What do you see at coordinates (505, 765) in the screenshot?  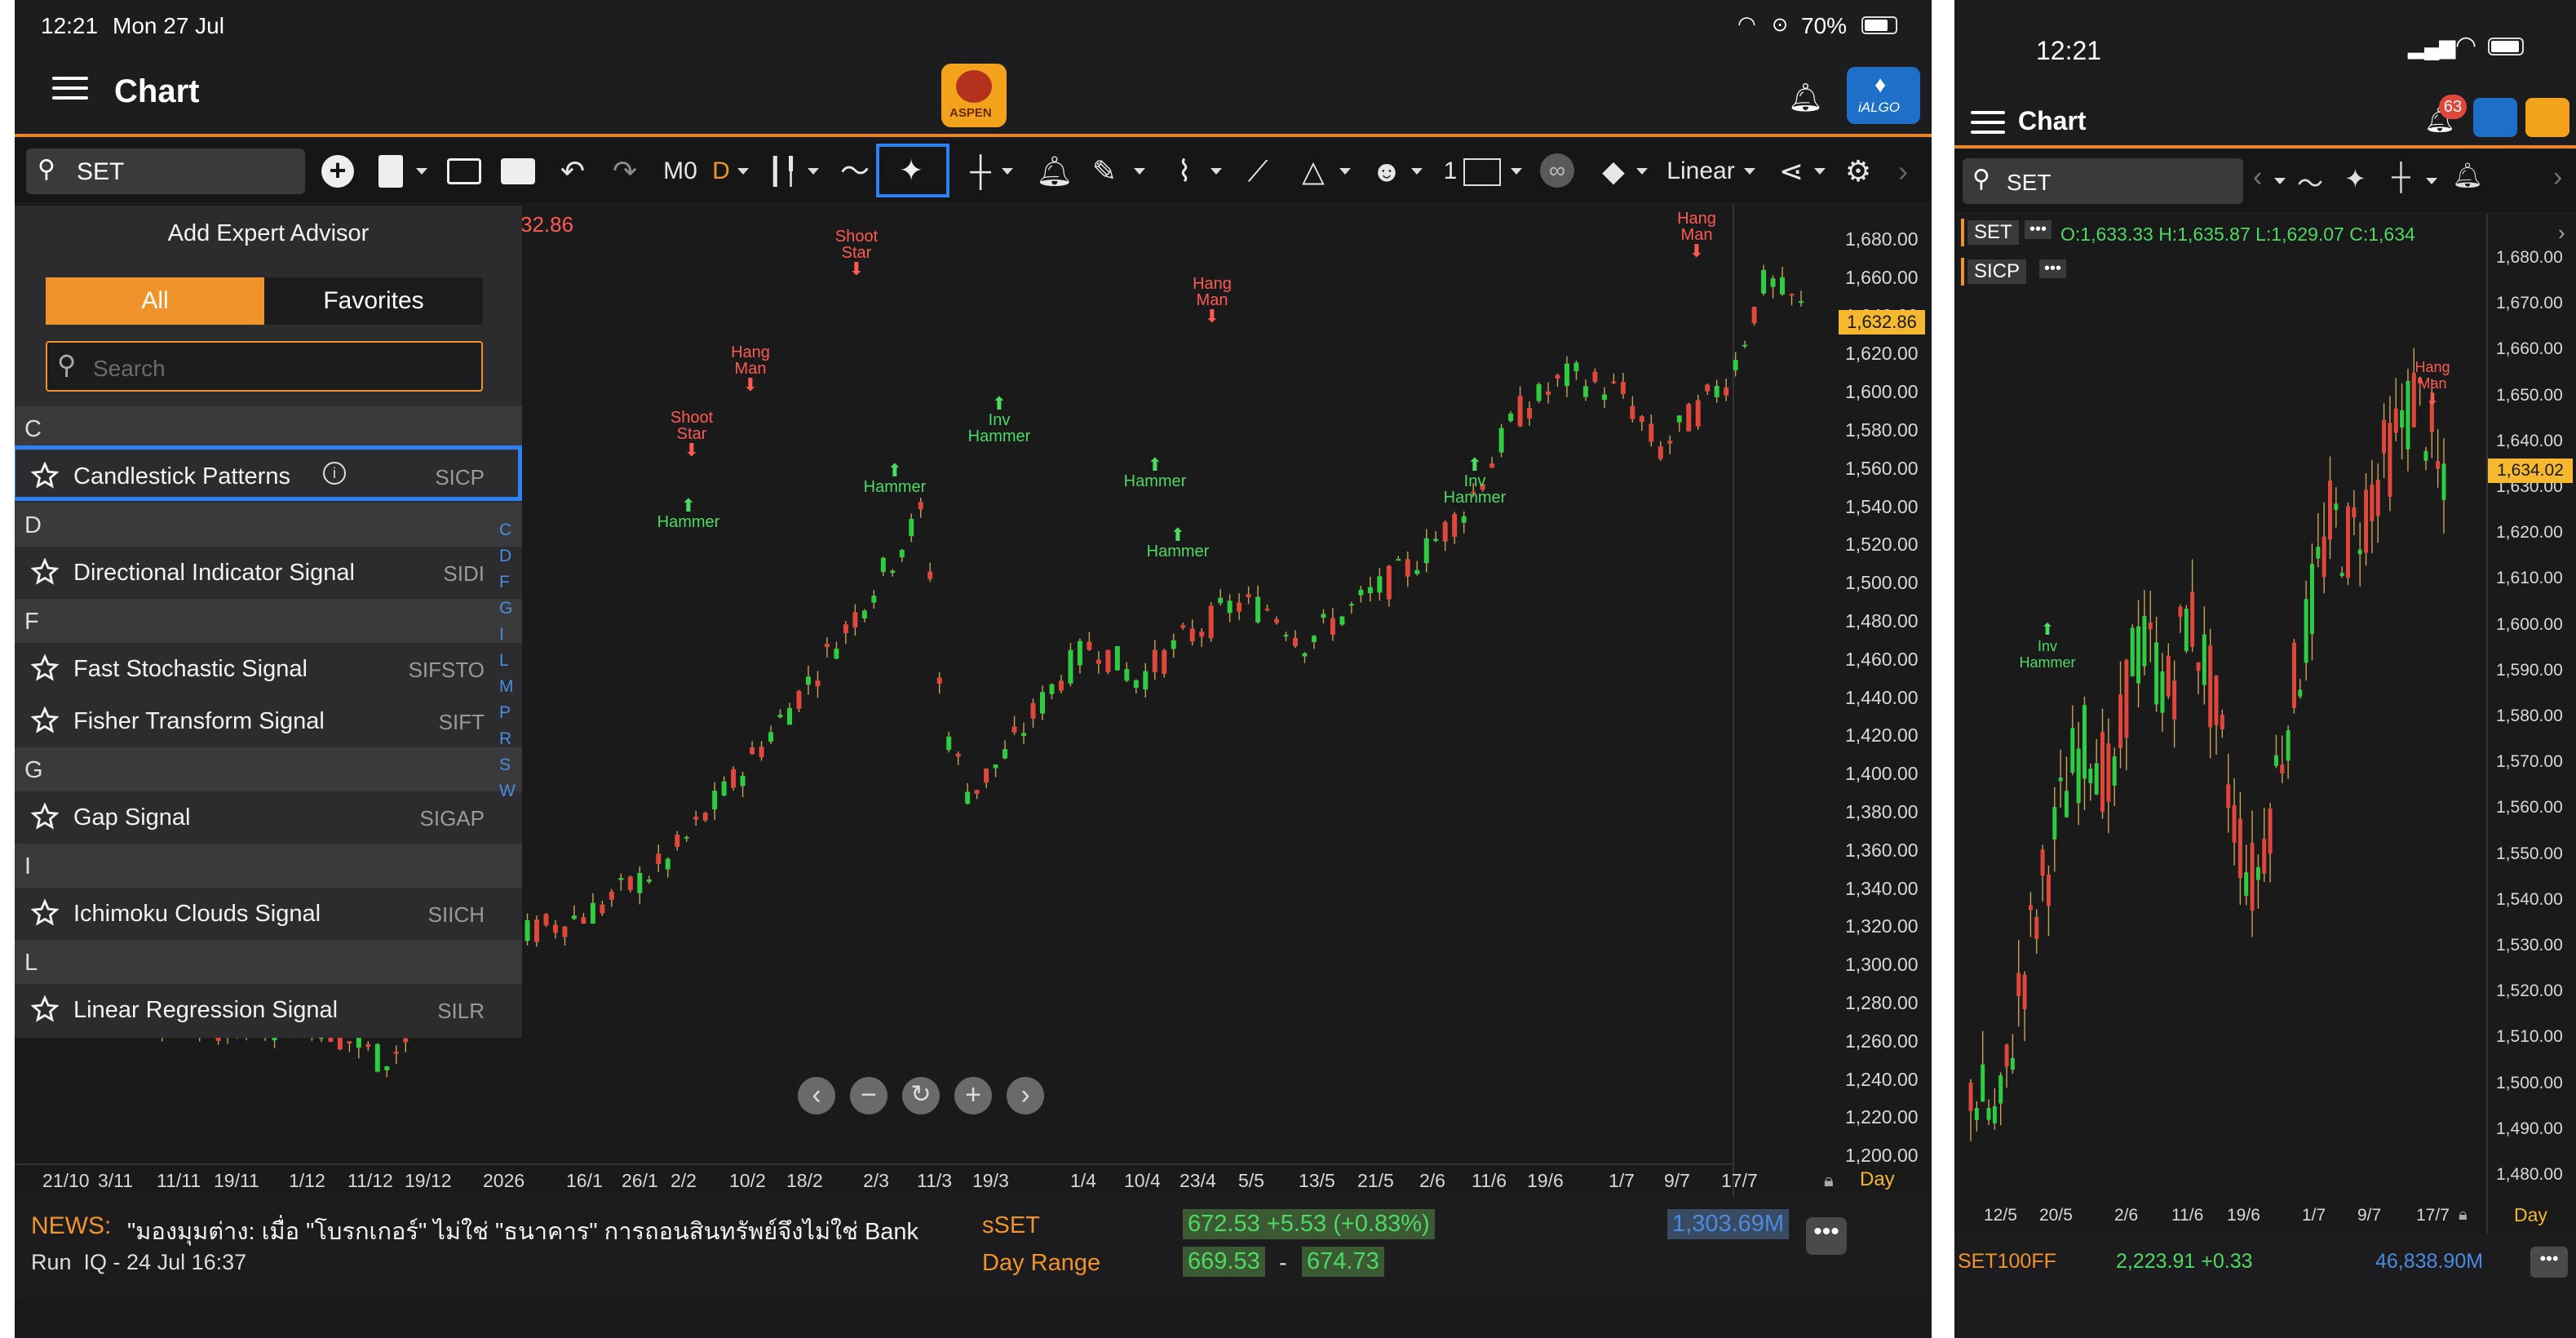 I see `index-letter: S` at bounding box center [505, 765].